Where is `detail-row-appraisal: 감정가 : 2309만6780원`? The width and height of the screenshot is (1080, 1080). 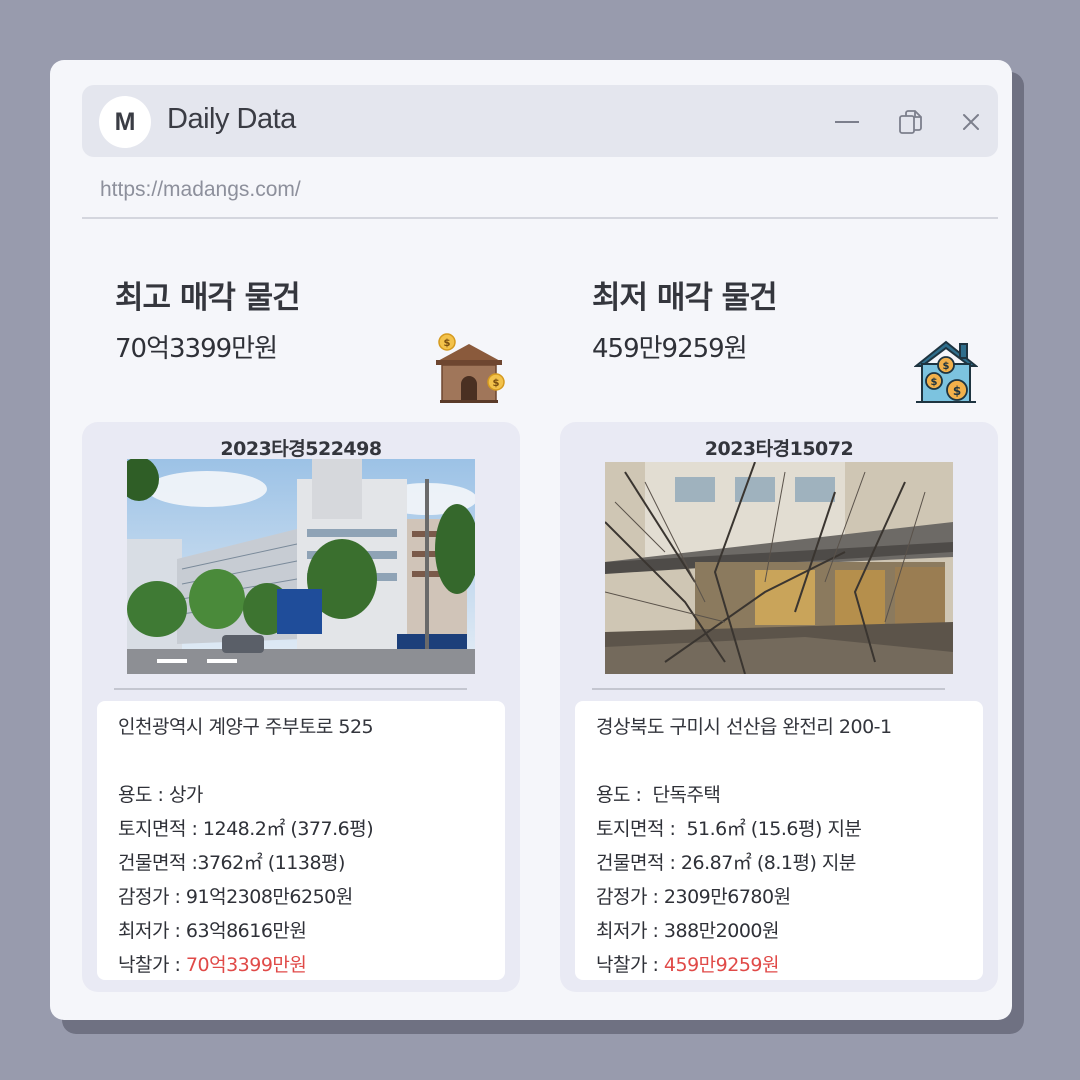 detail-row-appraisal: 감정가 : 2309만6780원 is located at coordinates (728, 897).